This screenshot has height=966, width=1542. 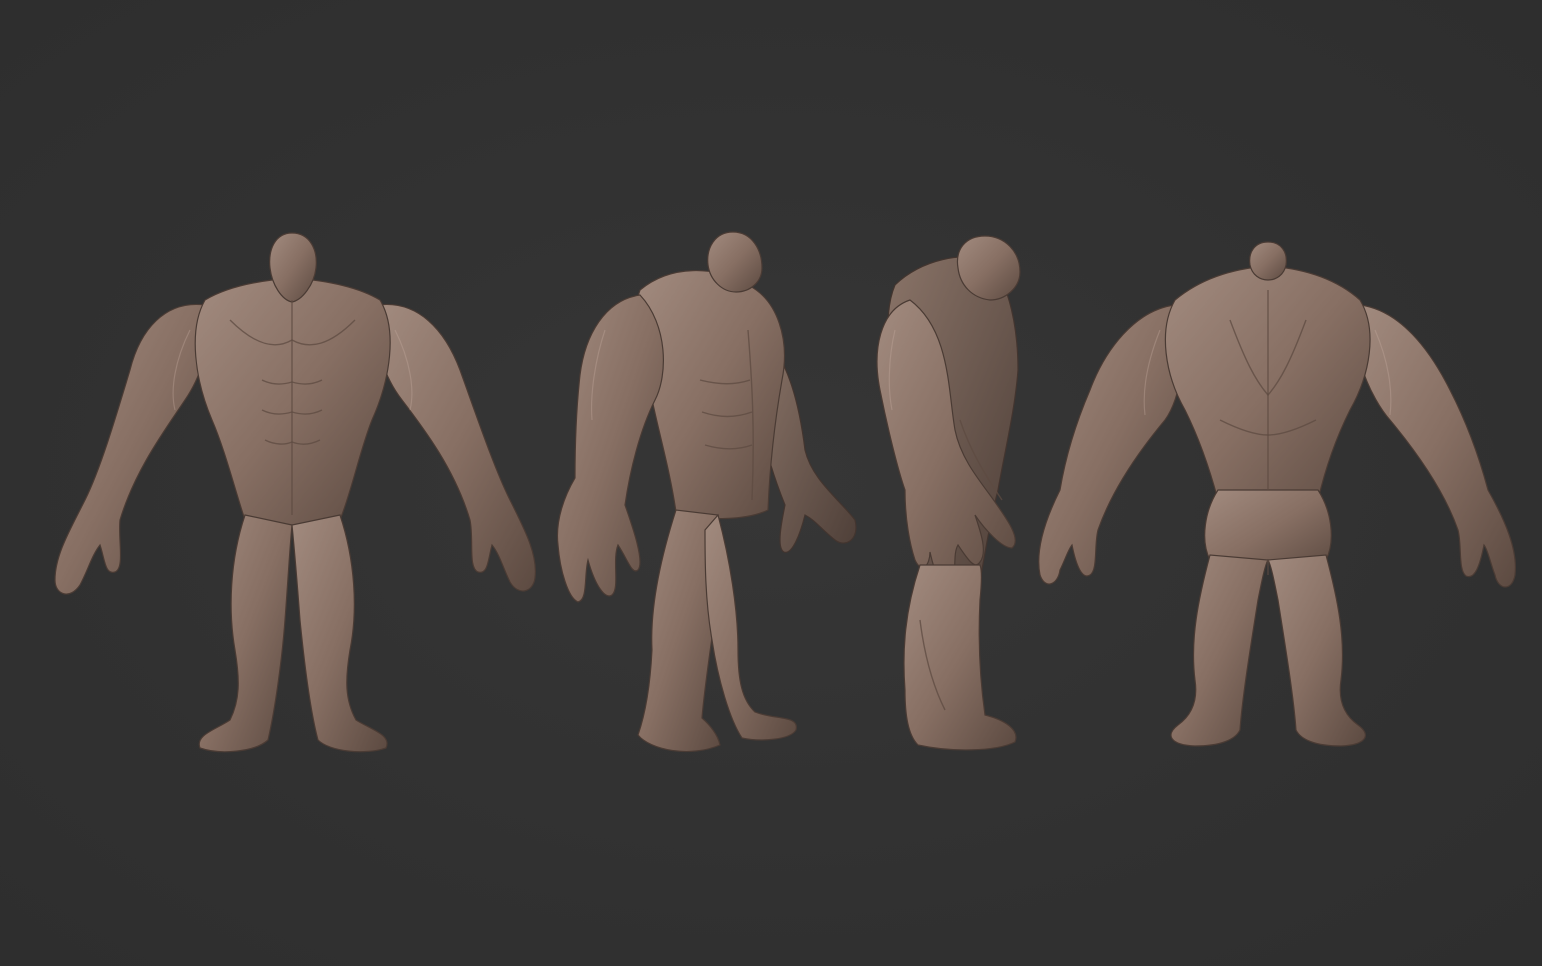 I want to click on side-view-sculpt, so click(x=948, y=493).